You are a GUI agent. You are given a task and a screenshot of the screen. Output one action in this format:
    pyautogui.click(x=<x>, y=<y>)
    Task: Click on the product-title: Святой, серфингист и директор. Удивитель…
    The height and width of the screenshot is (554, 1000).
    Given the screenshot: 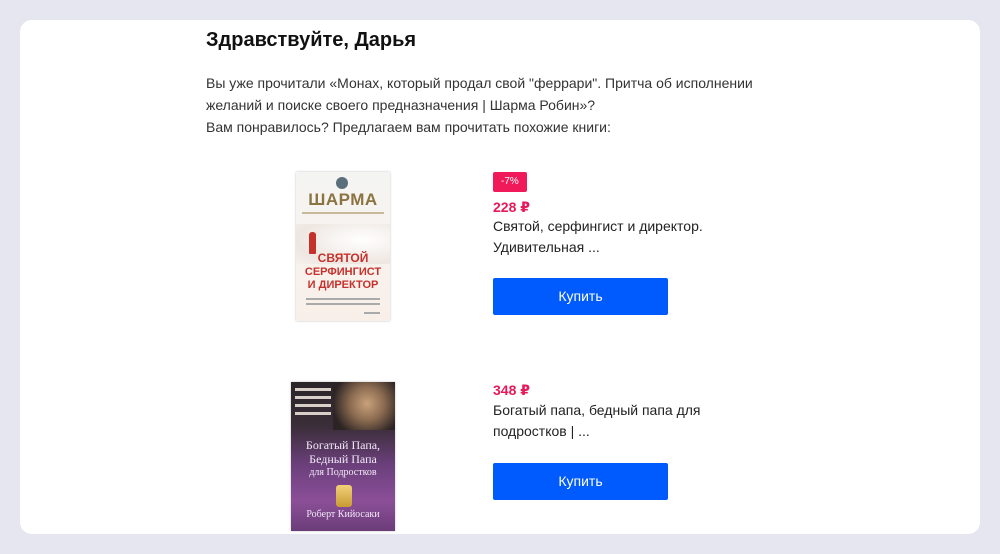 What is the action you would take?
    pyautogui.click(x=613, y=237)
    